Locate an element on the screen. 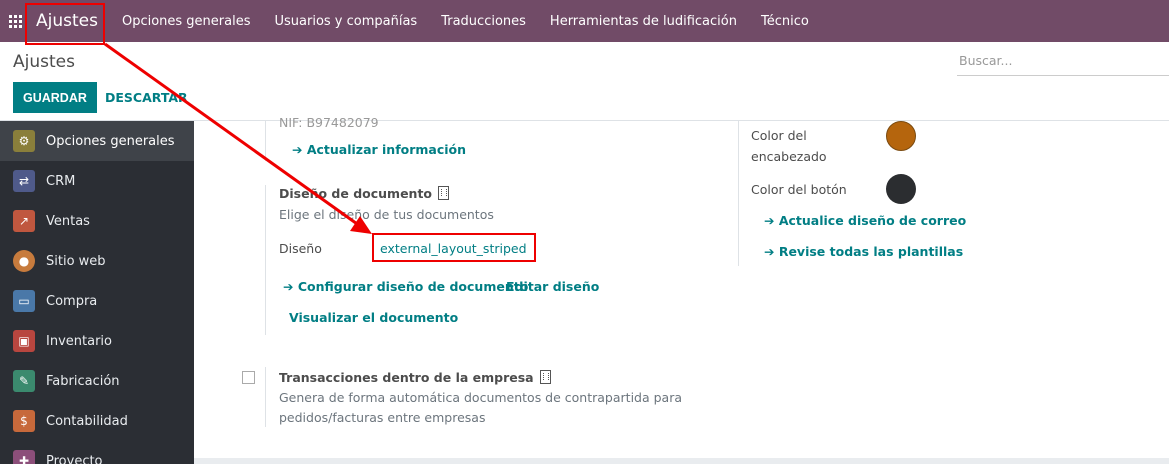 This screenshot has height=464, width=1169. menu-usuarios-companias: Usuarios y compañías is located at coordinates (346, 21).